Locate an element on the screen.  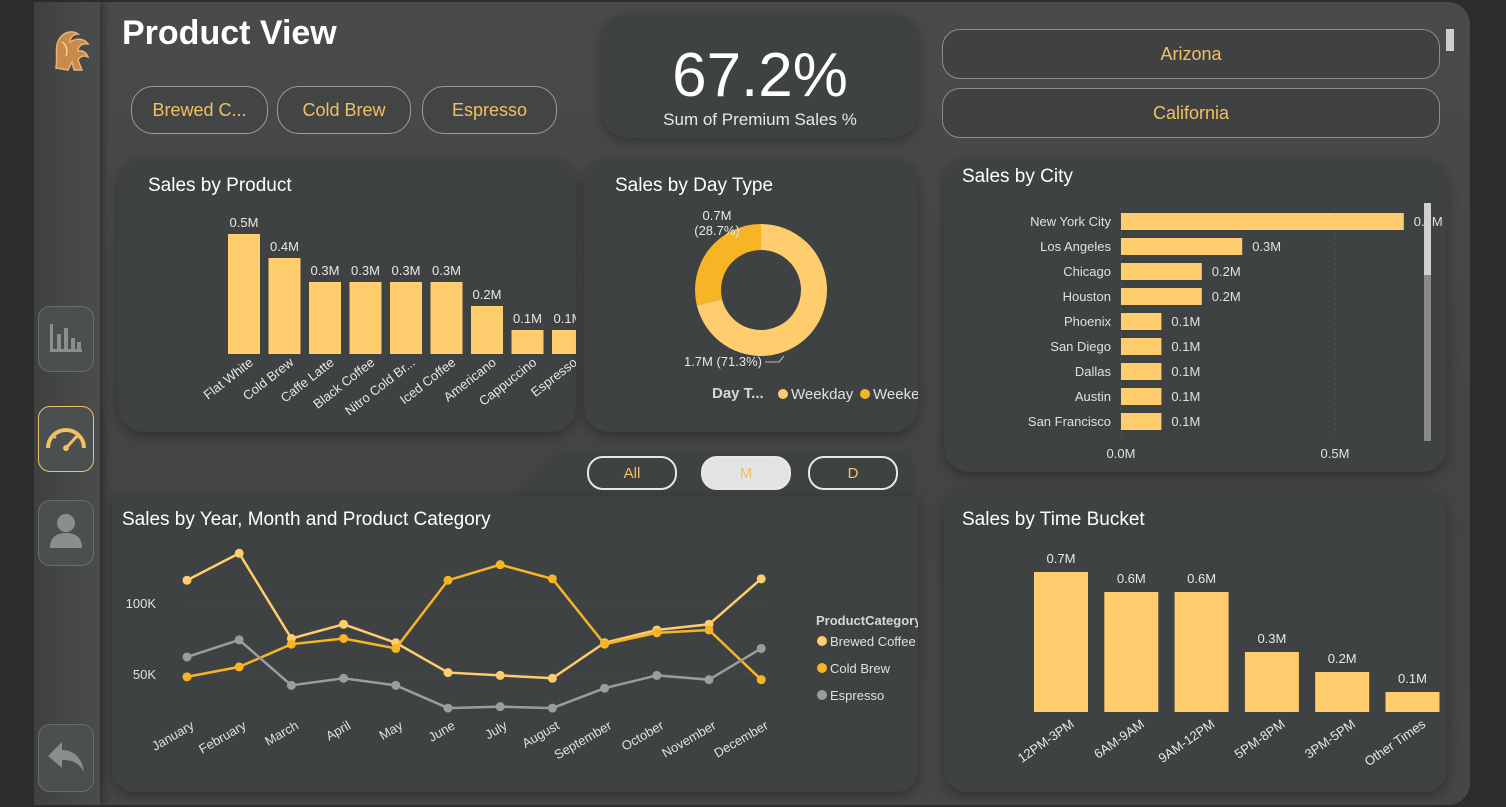
city-scrollbar-thumb is located at coordinates (1427, 239).